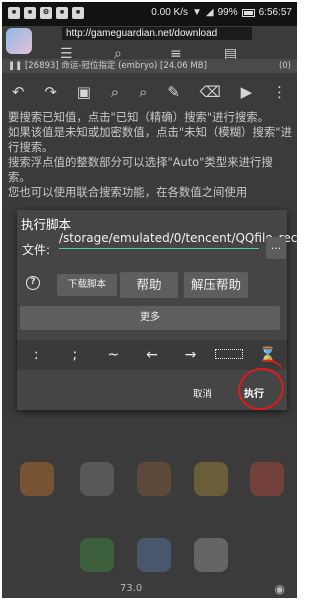 The image size is (320, 600). I want to click on more-menu-icon: ⋮, so click(279, 92).